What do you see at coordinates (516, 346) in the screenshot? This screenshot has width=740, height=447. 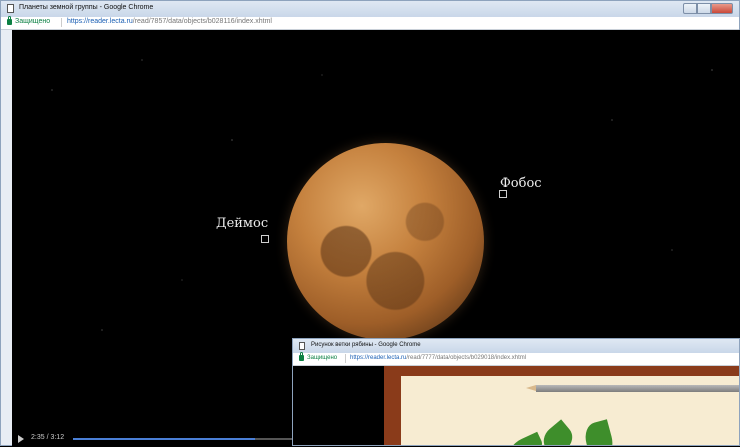 I see `title-bar: Рисунок ветки рябины - Google Chrome` at bounding box center [516, 346].